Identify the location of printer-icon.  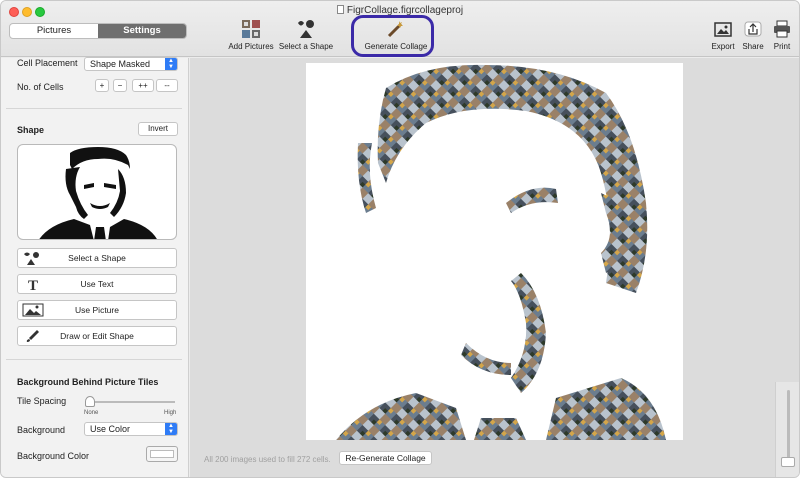
(782, 29).